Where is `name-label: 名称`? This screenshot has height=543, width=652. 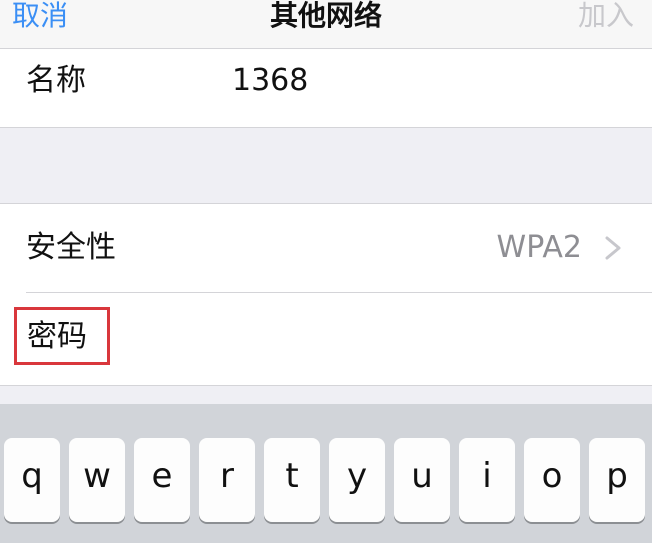
name-label: 名称 is located at coordinates (56, 80).